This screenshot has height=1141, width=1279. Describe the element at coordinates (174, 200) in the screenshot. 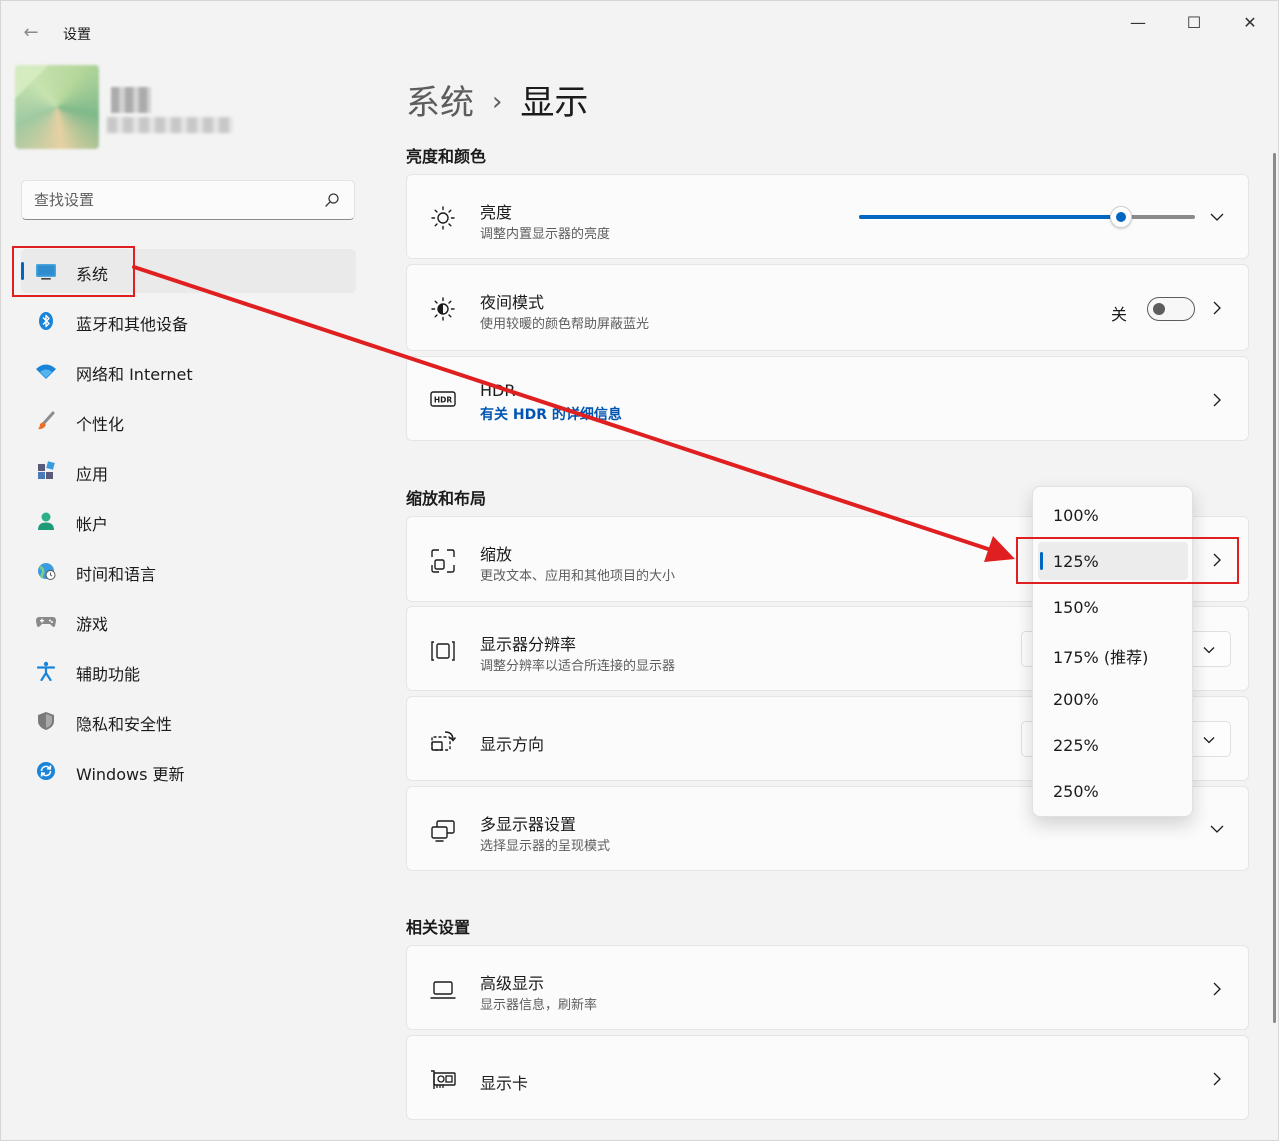

I see `search-input` at that location.